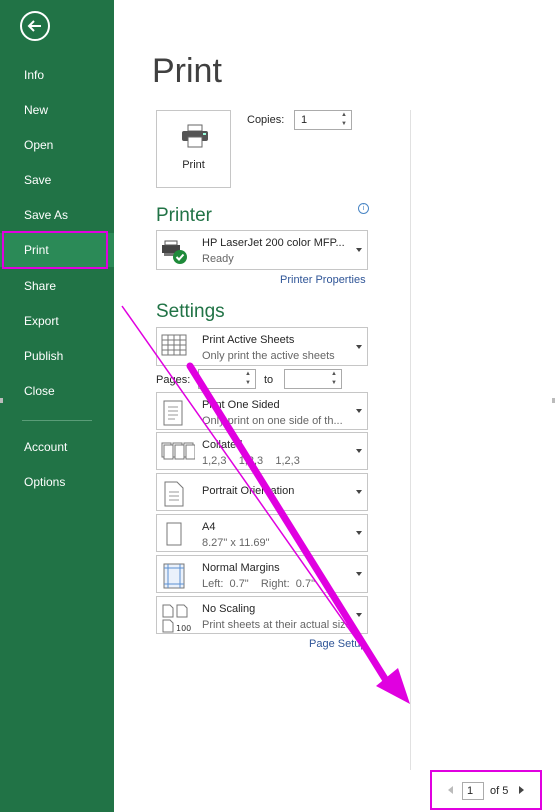  What do you see at coordinates (174, 576) in the screenshot?
I see `margins-icon` at bounding box center [174, 576].